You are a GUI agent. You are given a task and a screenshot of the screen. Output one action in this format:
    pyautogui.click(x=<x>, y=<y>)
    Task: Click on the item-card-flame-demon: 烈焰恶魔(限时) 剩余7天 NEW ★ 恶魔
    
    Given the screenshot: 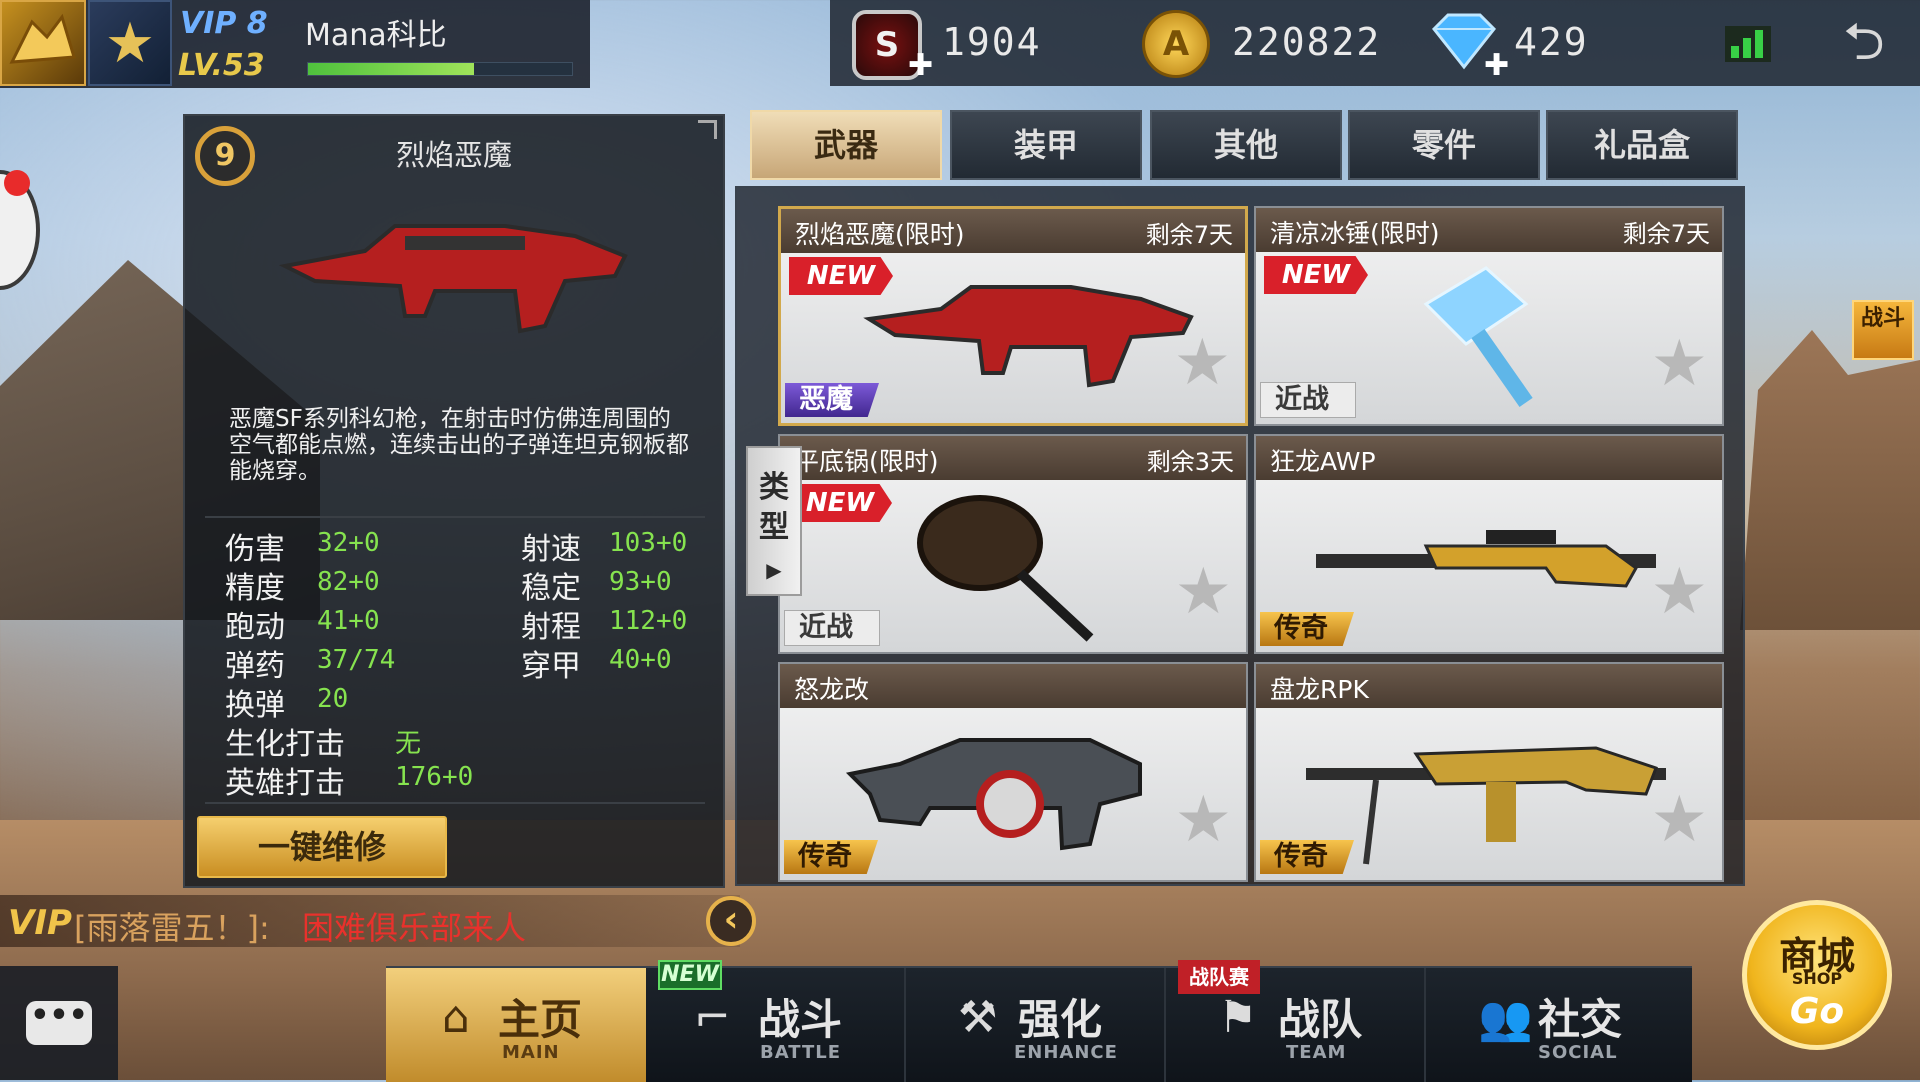 What is the action you would take?
    pyautogui.click(x=1013, y=316)
    